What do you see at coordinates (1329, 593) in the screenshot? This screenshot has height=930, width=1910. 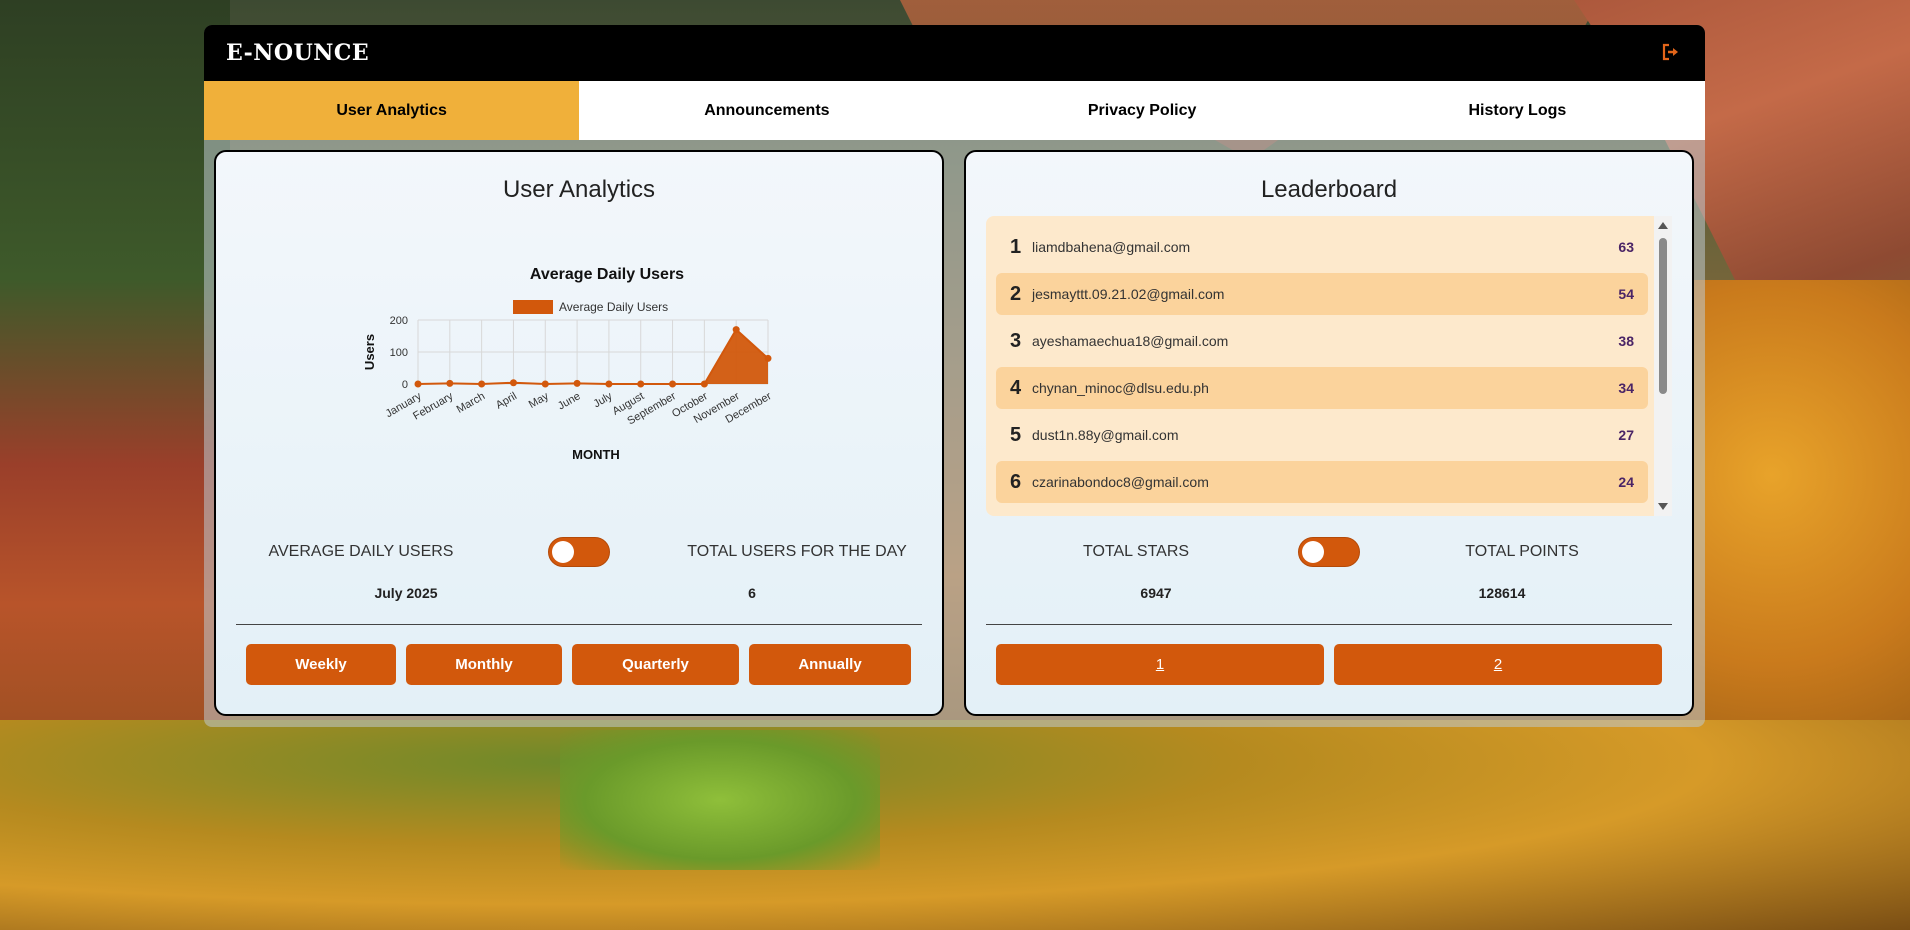 I see `leaderboard-value-row: 6947 128614` at bounding box center [1329, 593].